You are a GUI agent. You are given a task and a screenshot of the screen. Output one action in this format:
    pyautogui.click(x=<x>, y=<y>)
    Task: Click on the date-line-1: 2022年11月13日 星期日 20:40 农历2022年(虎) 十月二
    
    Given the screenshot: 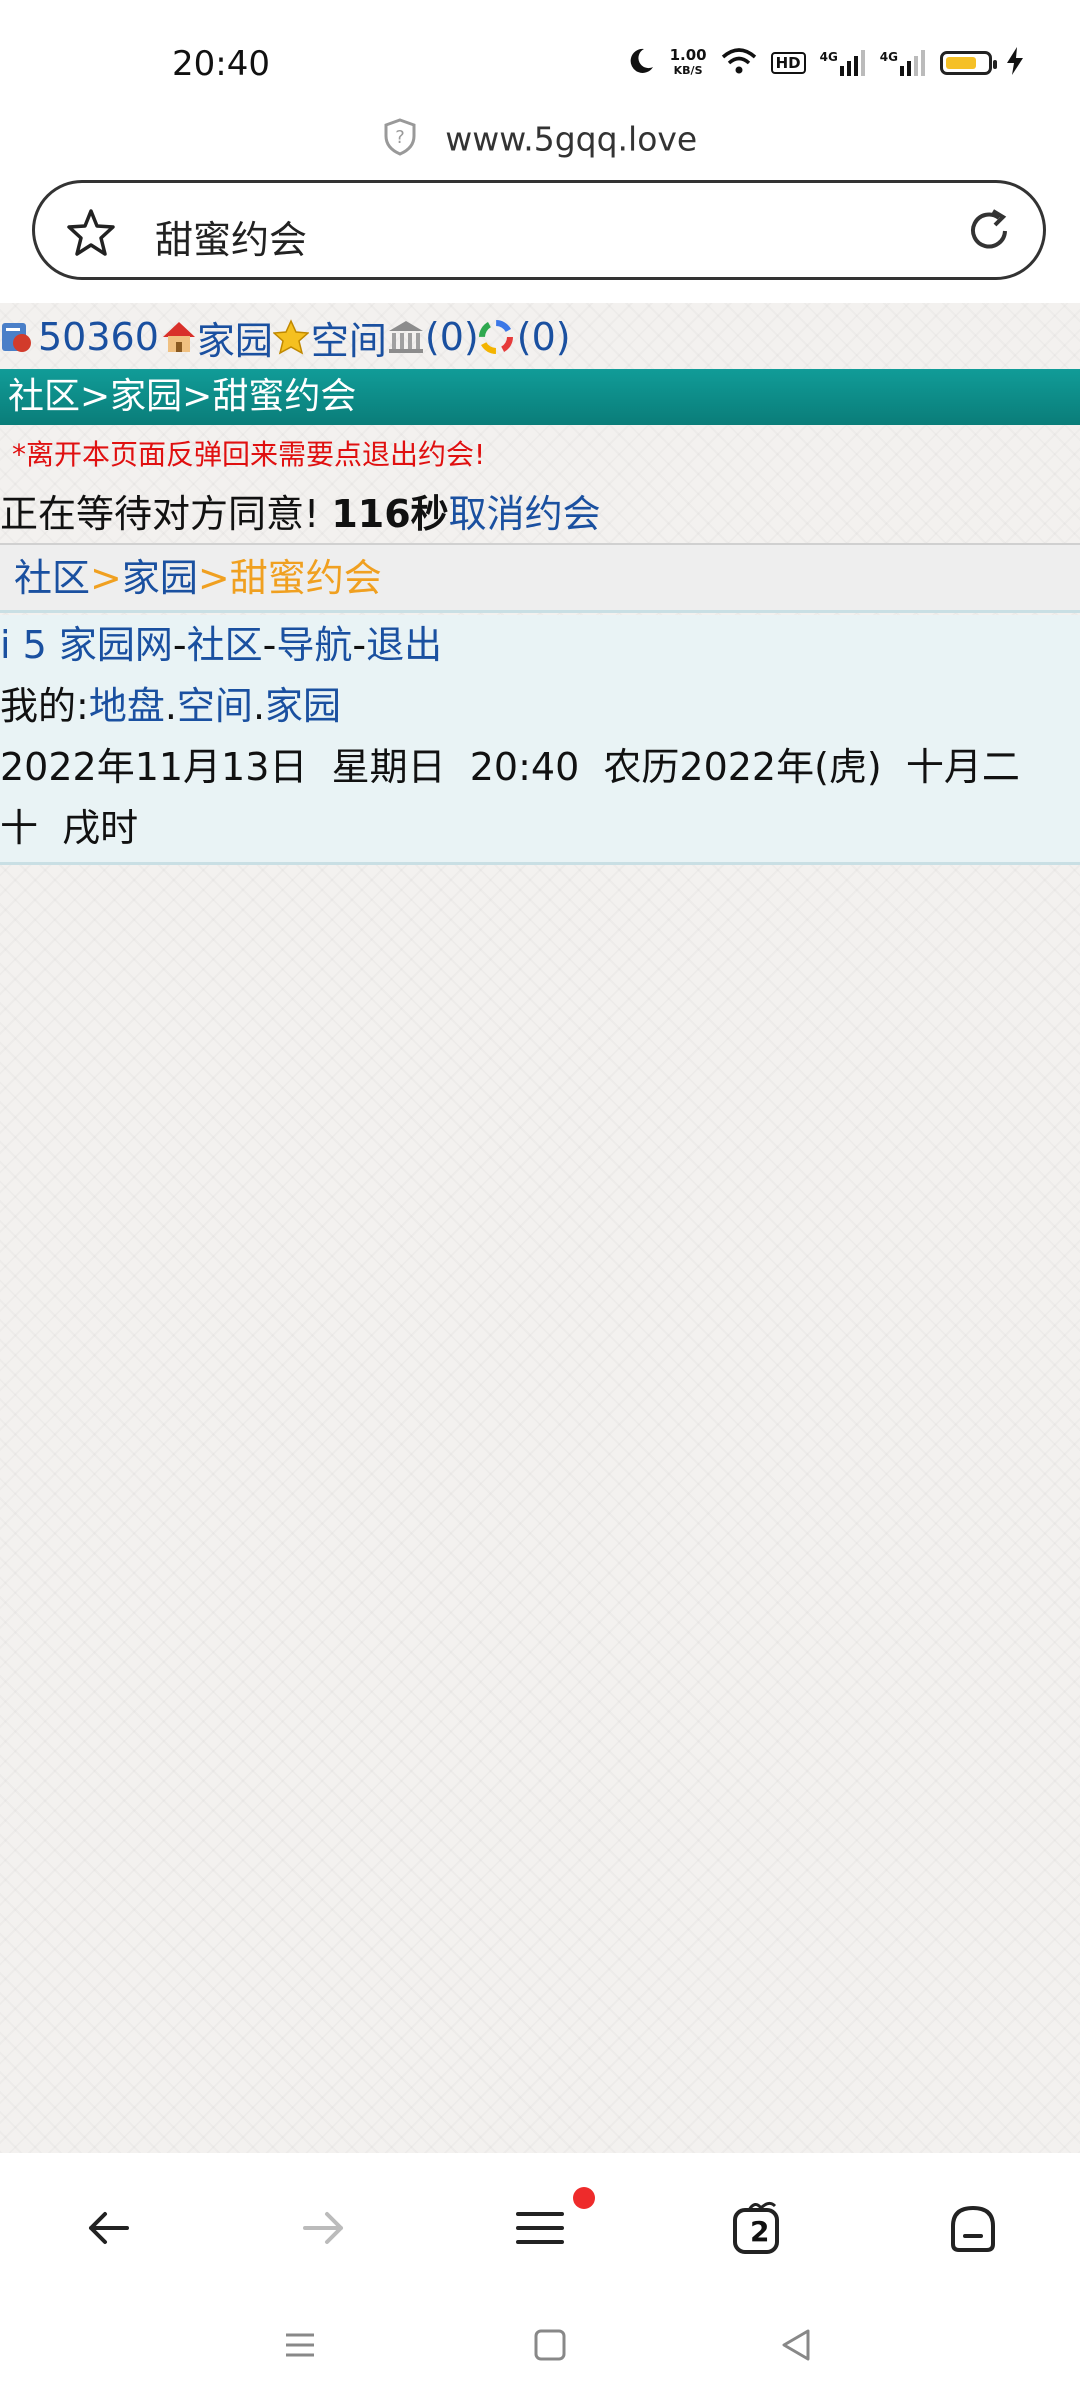 What is the action you would take?
    pyautogui.click(x=510, y=767)
    